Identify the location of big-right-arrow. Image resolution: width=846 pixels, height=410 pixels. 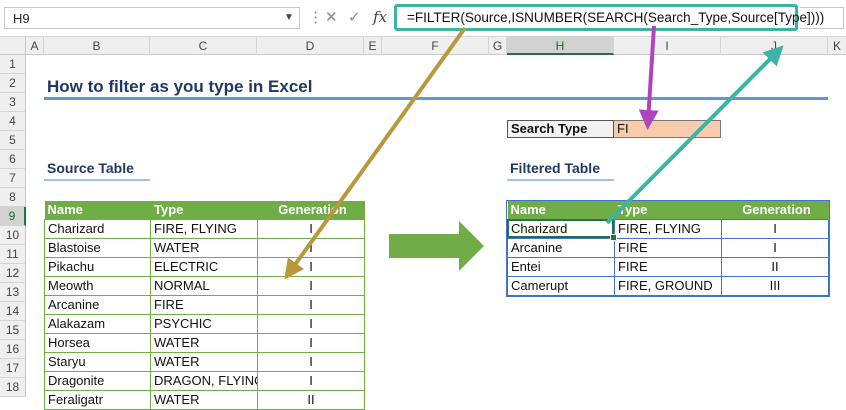
(436, 246).